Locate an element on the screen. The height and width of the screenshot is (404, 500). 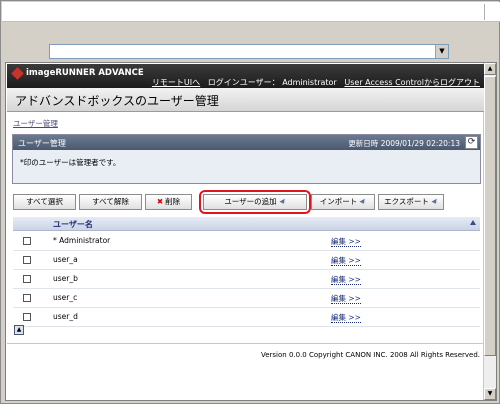
scroll-up-icon: ▲ is located at coordinates (490, 69).